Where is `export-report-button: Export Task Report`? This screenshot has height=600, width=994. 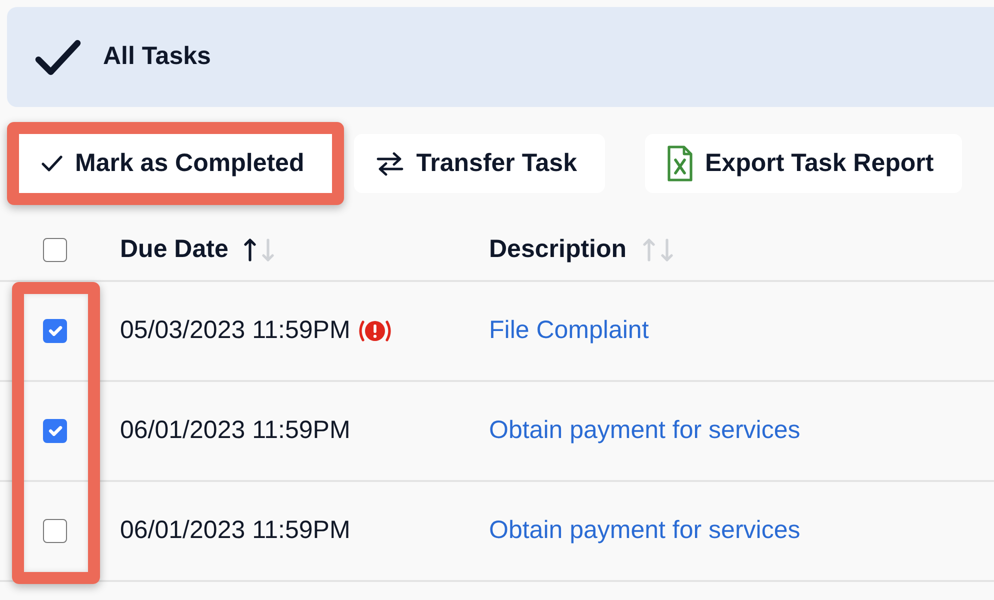 export-report-button: Export Task Report is located at coordinates (803, 163).